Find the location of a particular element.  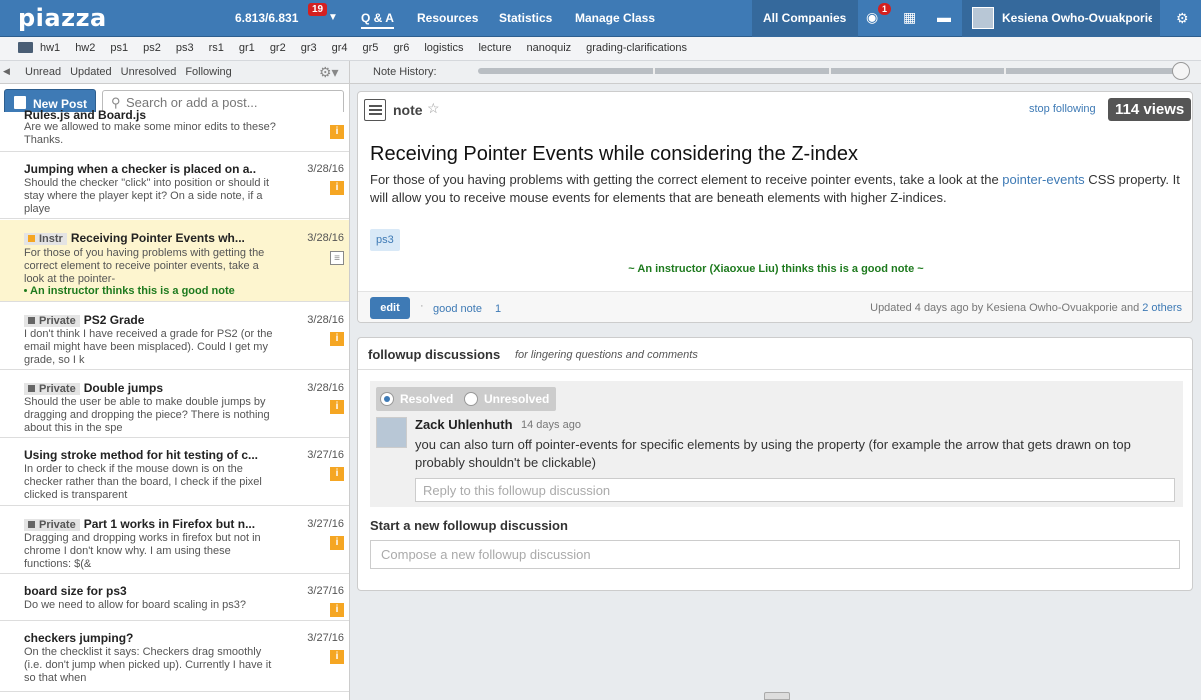

note-icon is located at coordinates (375, 110).